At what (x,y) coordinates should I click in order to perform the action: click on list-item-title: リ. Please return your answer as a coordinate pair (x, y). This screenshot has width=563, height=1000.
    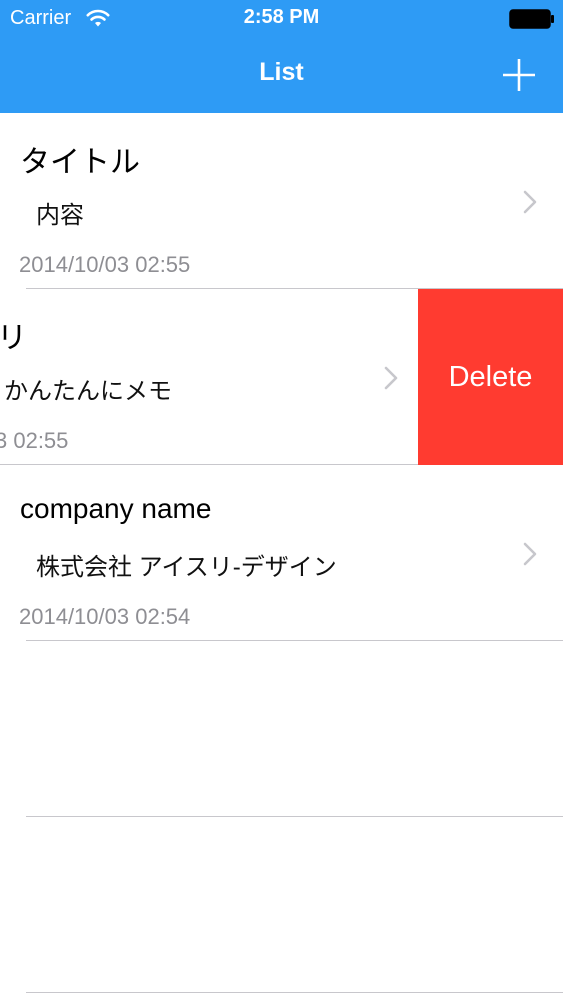
    Looking at the image, I should click on (13, 338).